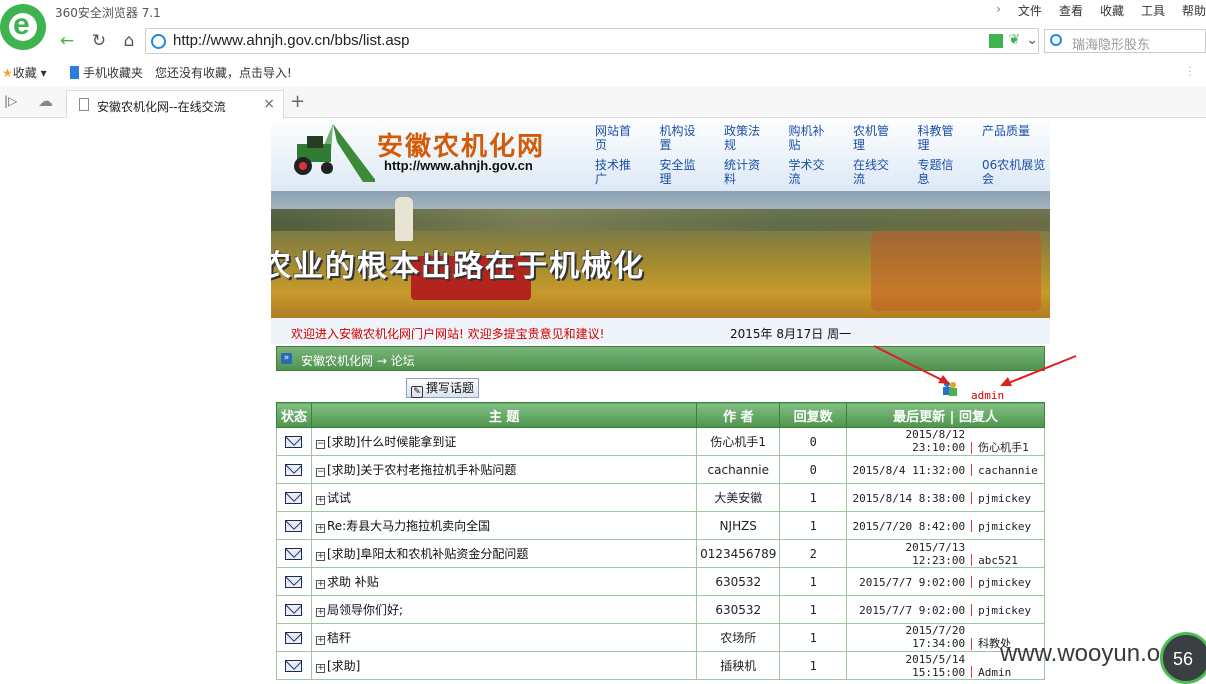 Image resolution: width=1206 pixels, height=684 pixels. What do you see at coordinates (683, 172) in the screenshot?
I see `nav-safety: 安全监理` at bounding box center [683, 172].